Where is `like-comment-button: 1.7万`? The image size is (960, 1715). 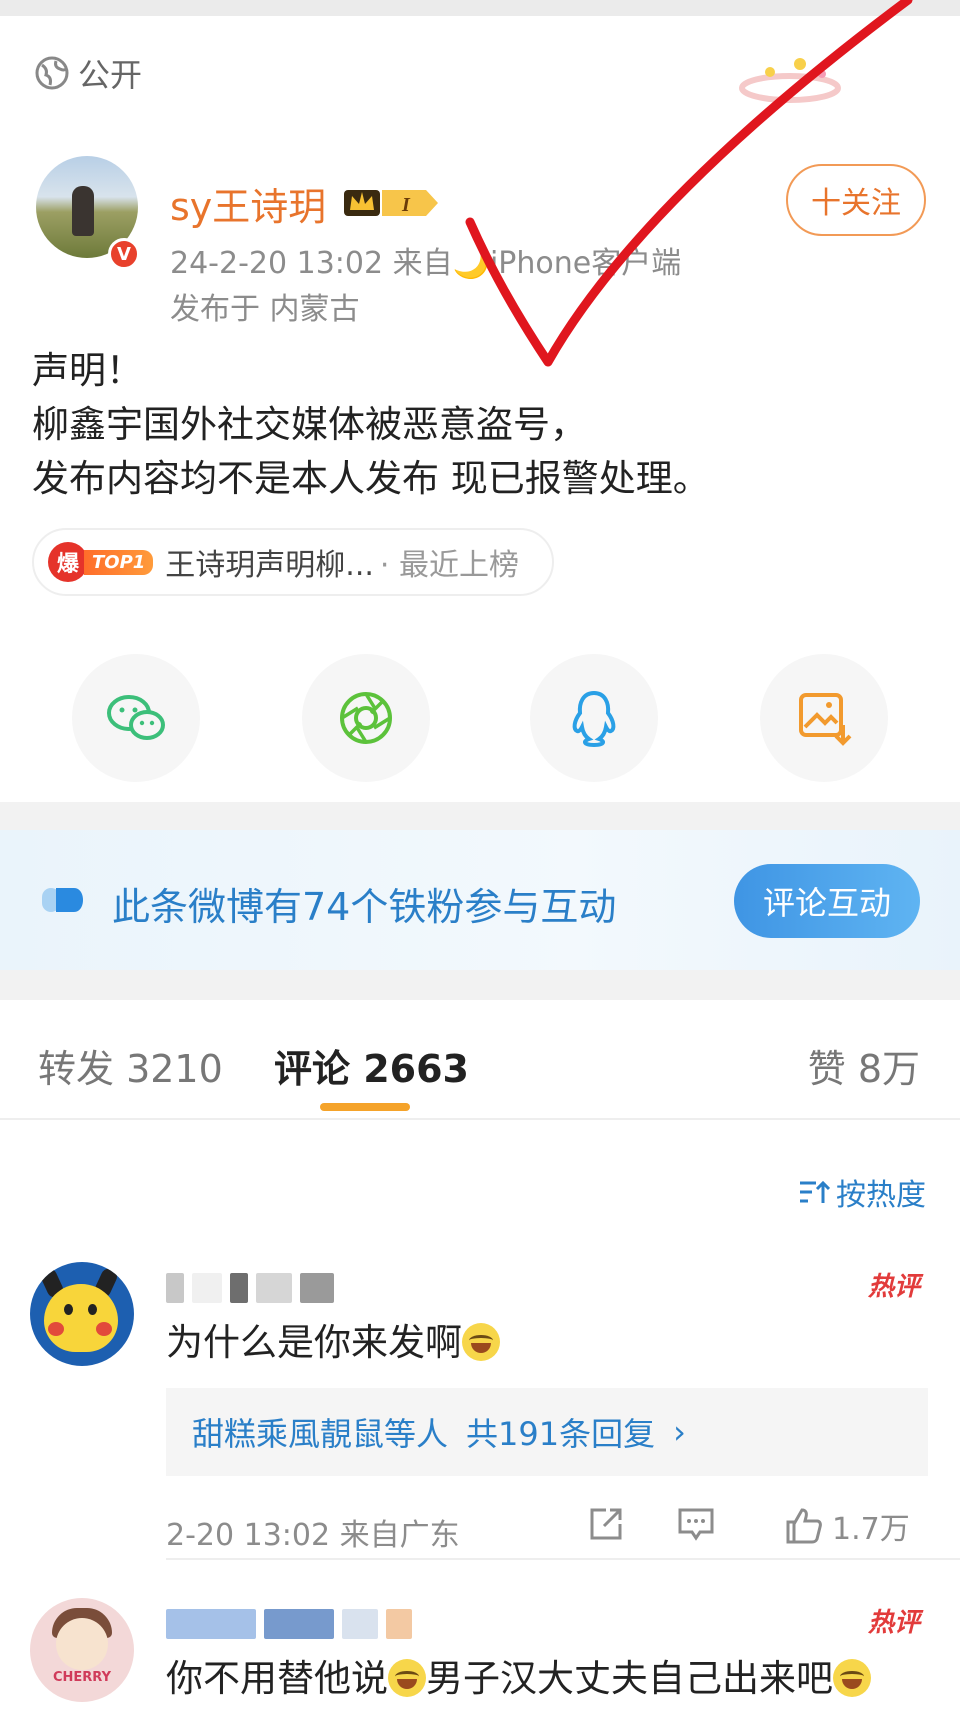
like-comment-button: 1.7万 is located at coordinates (847, 1526).